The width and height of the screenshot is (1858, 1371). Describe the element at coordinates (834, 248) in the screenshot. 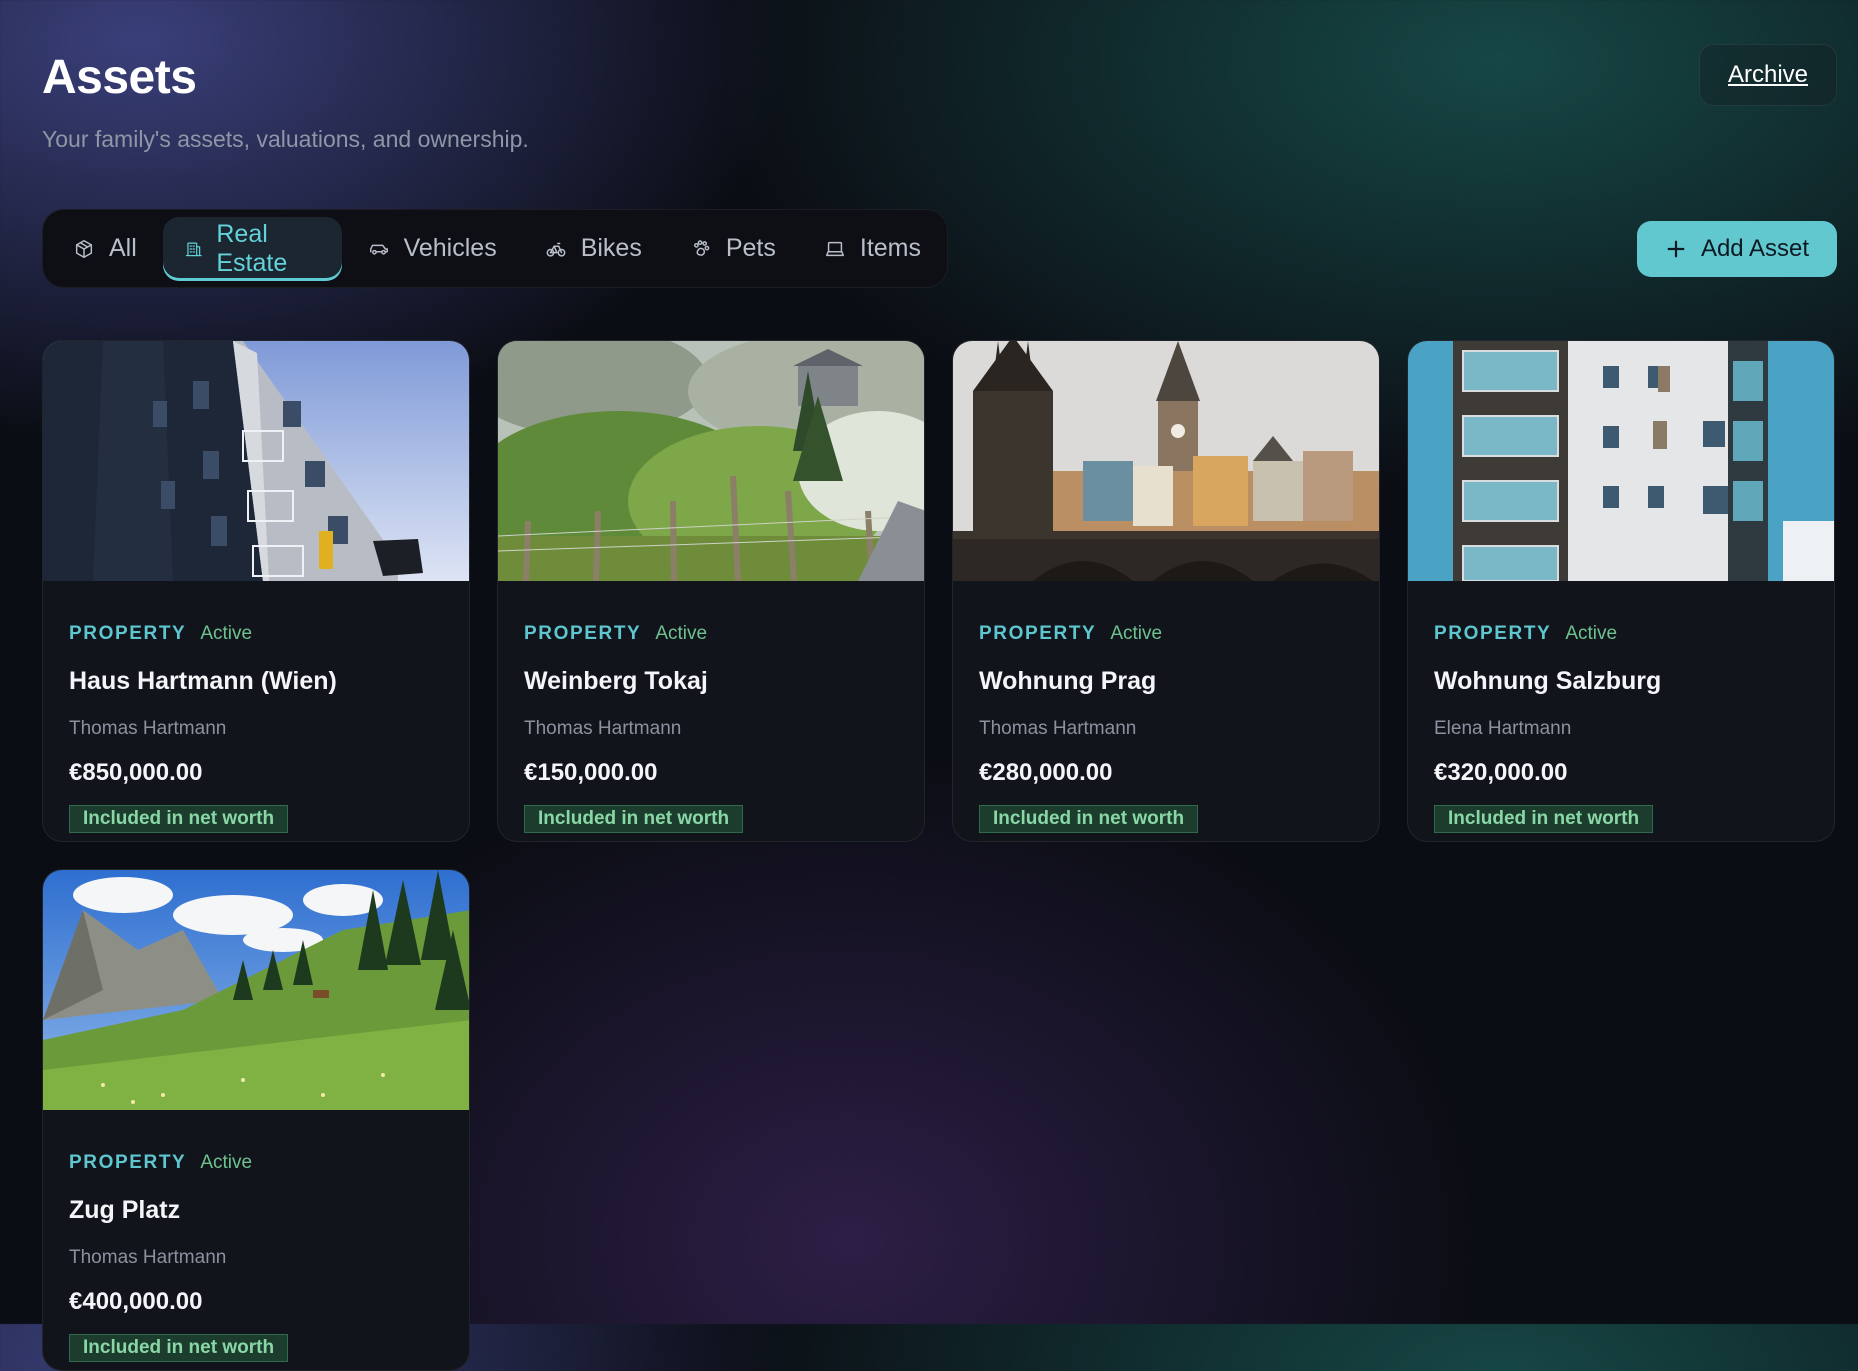

I see `laptop-icon` at that location.